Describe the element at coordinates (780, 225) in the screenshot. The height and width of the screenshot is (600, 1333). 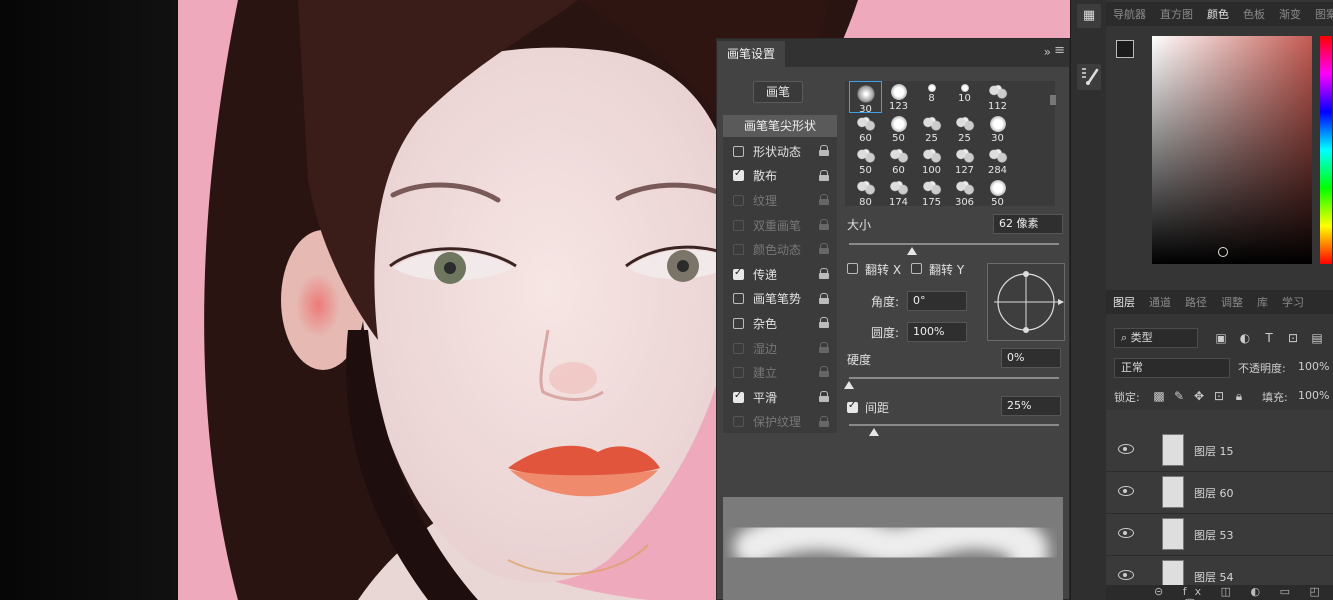
I see `brush-option-row: 双重画笔` at that location.